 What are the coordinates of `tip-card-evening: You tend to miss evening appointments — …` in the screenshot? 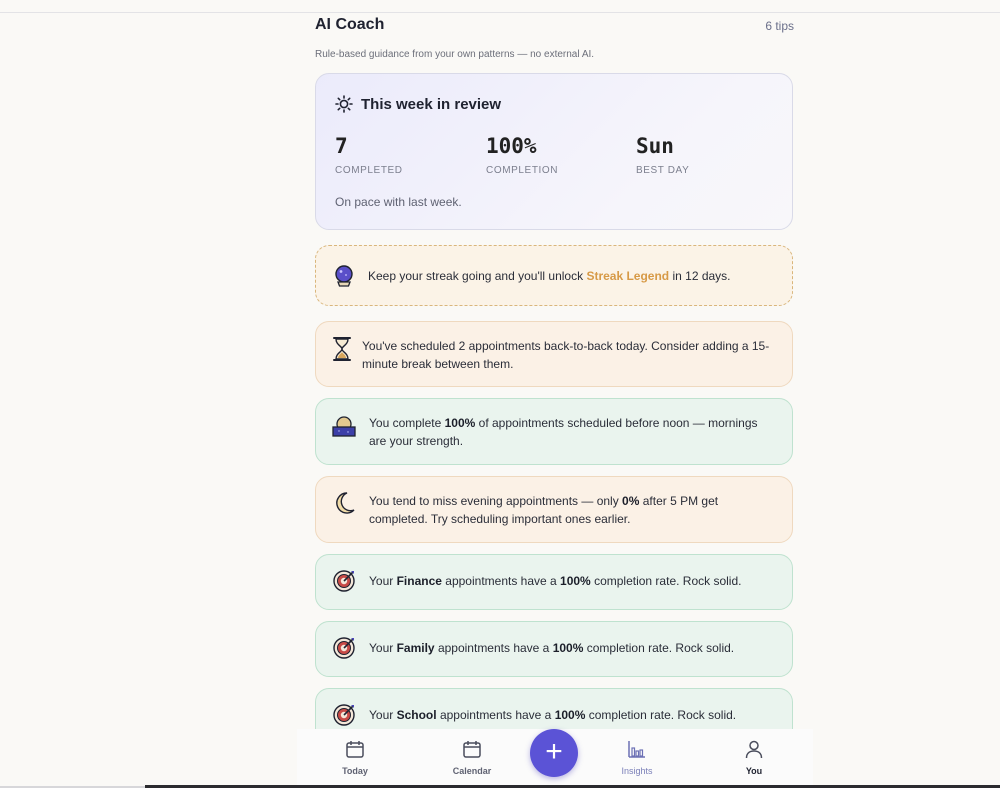 It's located at (554, 509).